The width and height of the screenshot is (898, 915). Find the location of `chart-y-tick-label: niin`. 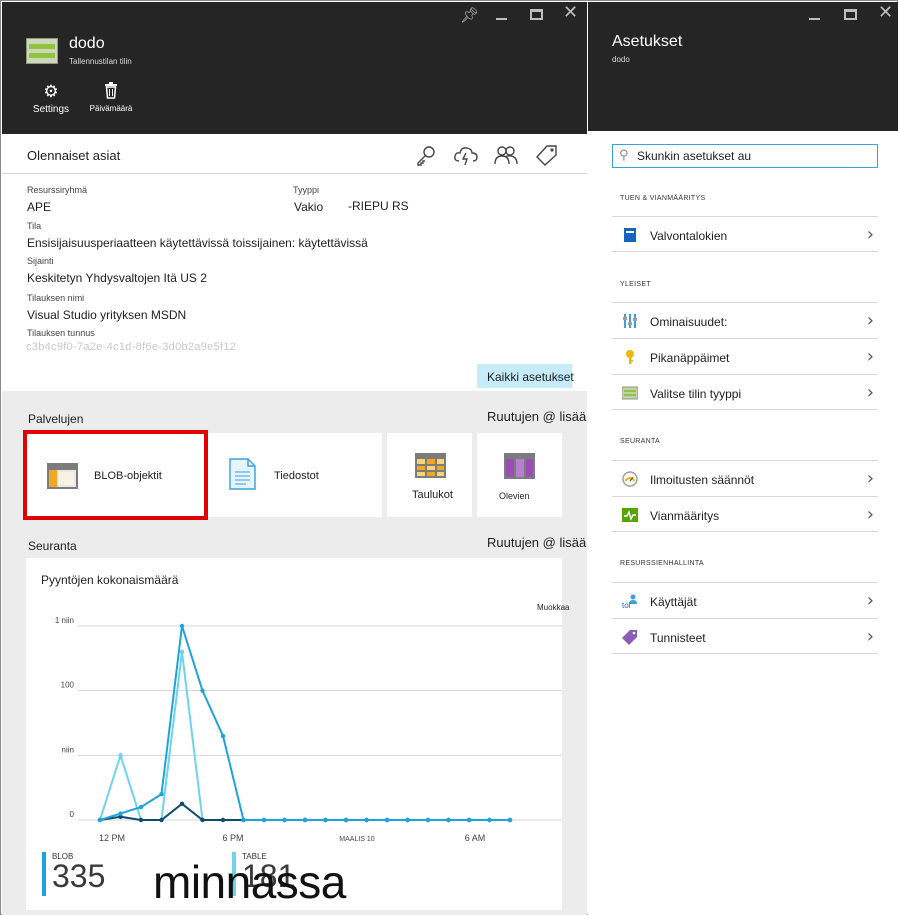

chart-y-tick-label: niin is located at coordinates (68, 749).